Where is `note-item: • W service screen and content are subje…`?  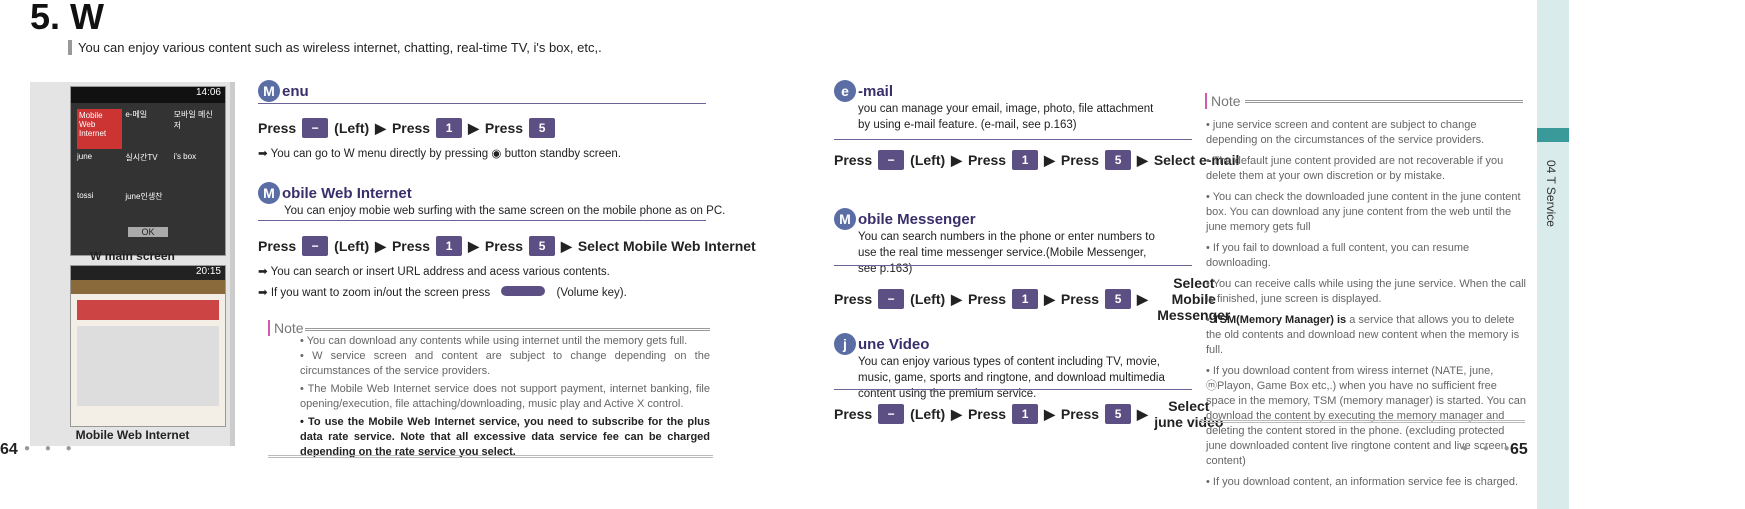 note-item: • W service screen and content are subje… is located at coordinates (505, 363).